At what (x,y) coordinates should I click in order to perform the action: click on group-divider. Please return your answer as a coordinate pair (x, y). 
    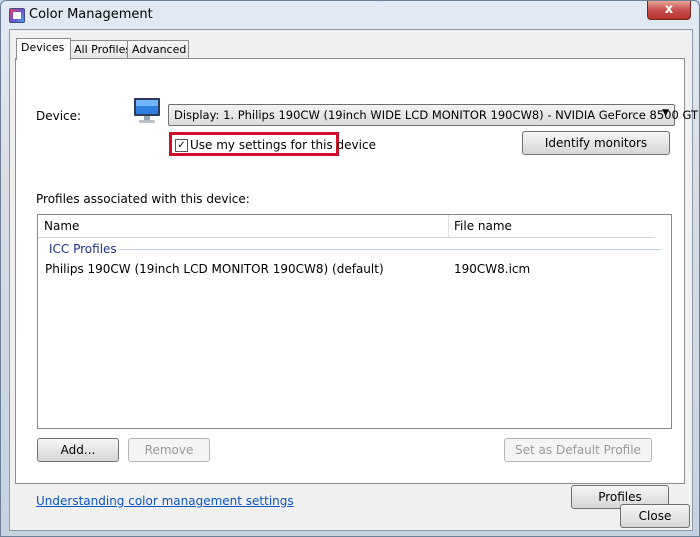
    Looking at the image, I should click on (389, 249).